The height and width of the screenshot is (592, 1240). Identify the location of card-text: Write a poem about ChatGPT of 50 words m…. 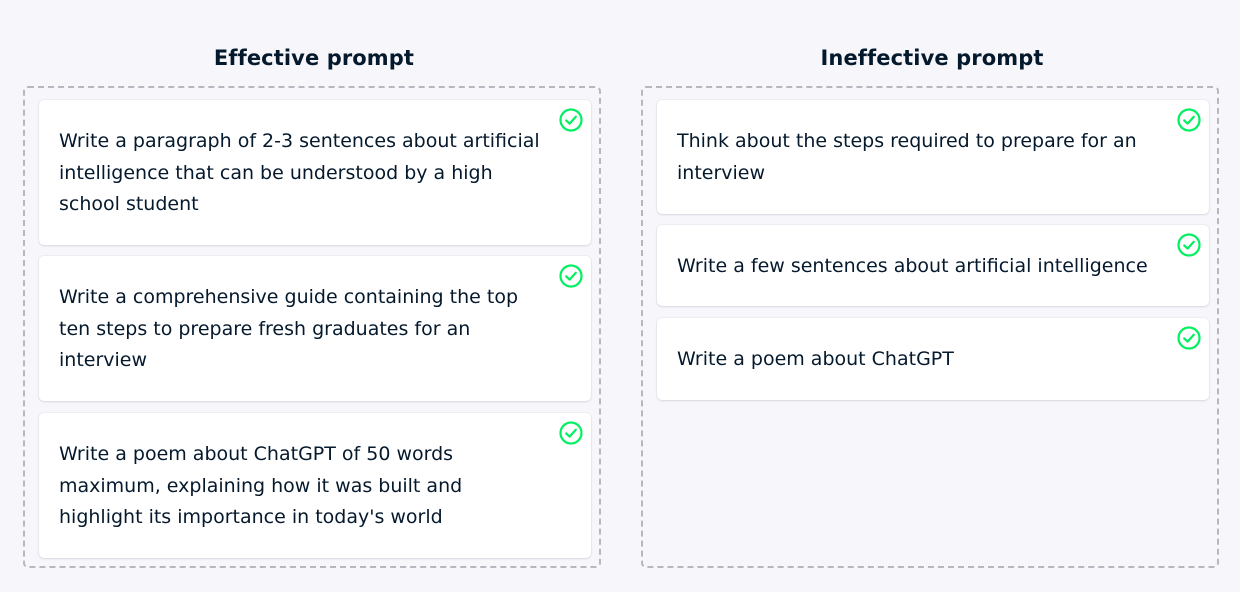
(261, 485).